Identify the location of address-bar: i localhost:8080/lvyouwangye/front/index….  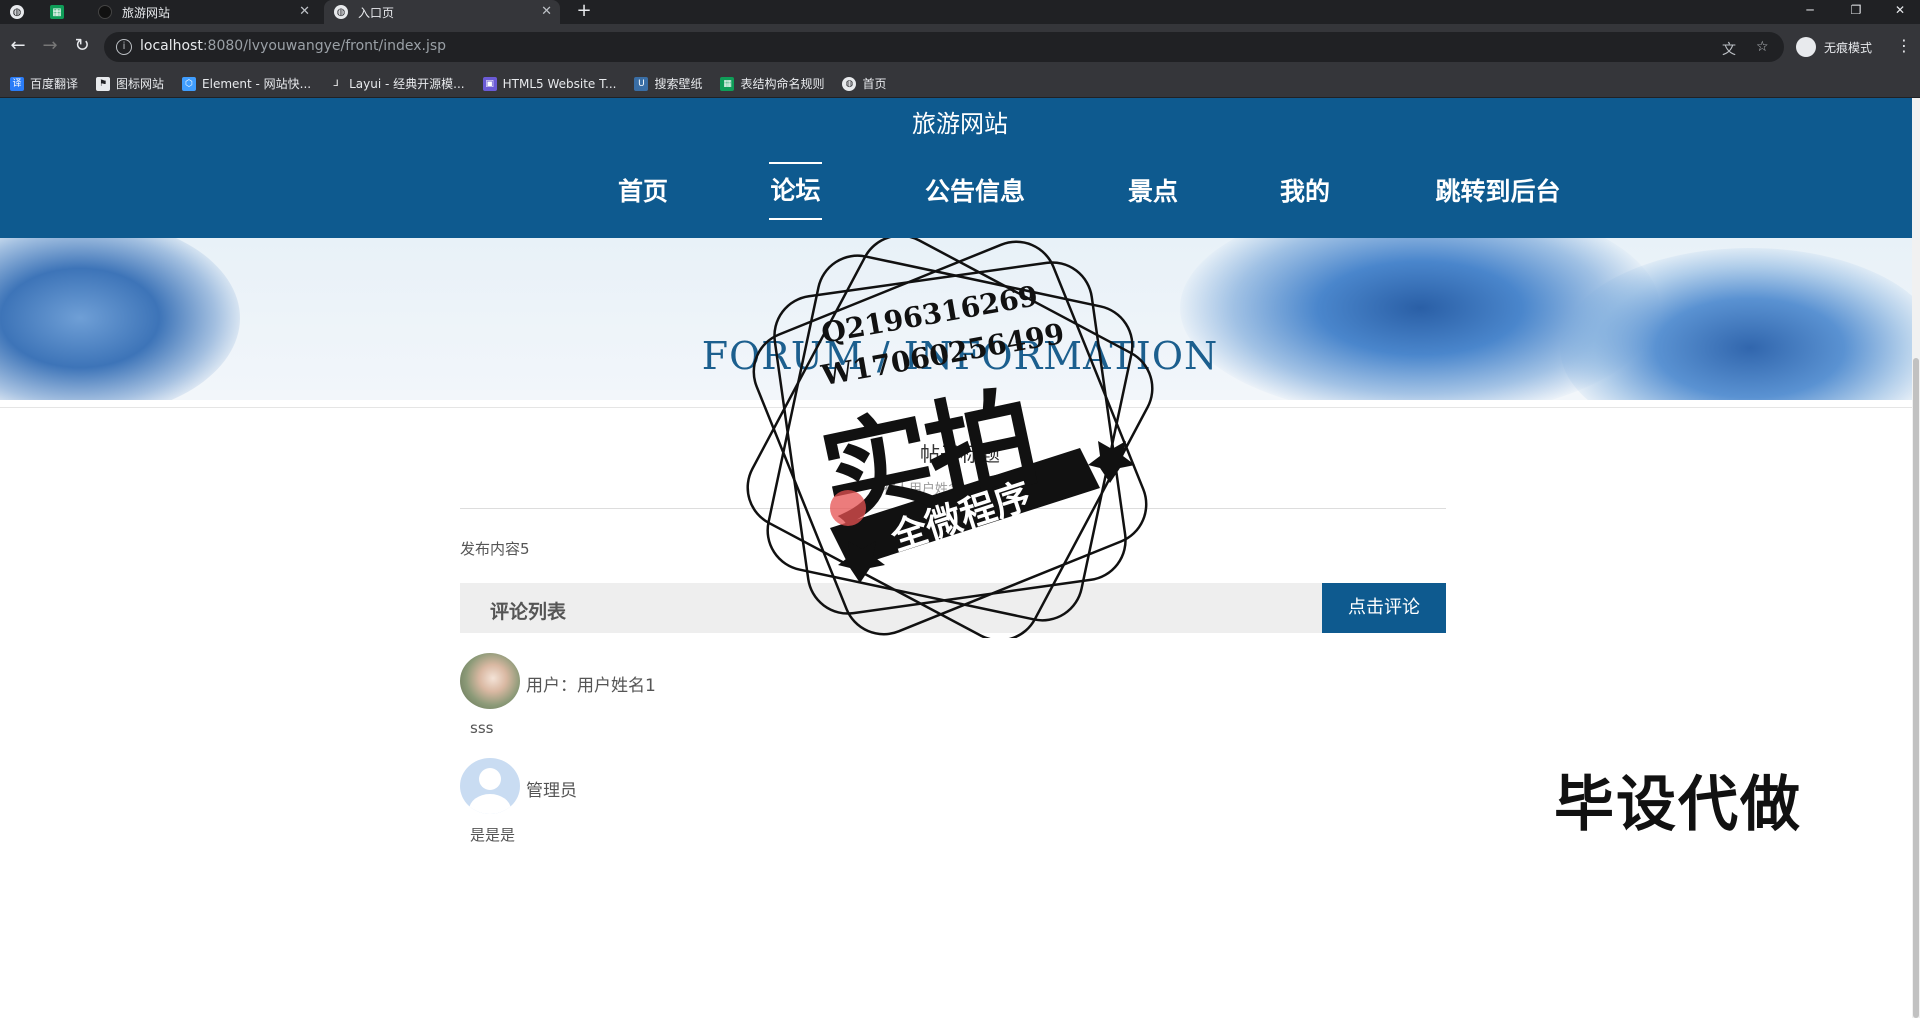
(944, 47).